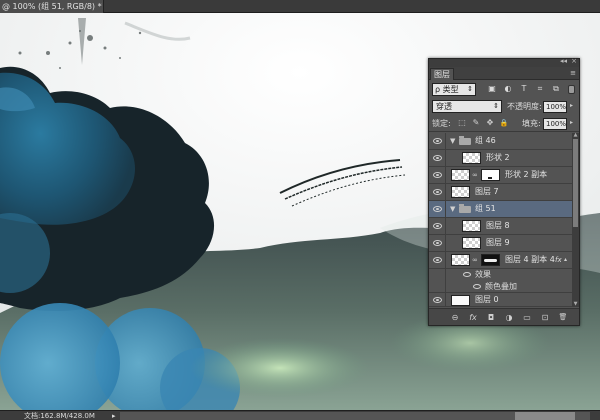 The width and height of the screenshot is (600, 420). Describe the element at coordinates (492, 89) in the screenshot. I see `image-filter-icon: ▣` at that location.